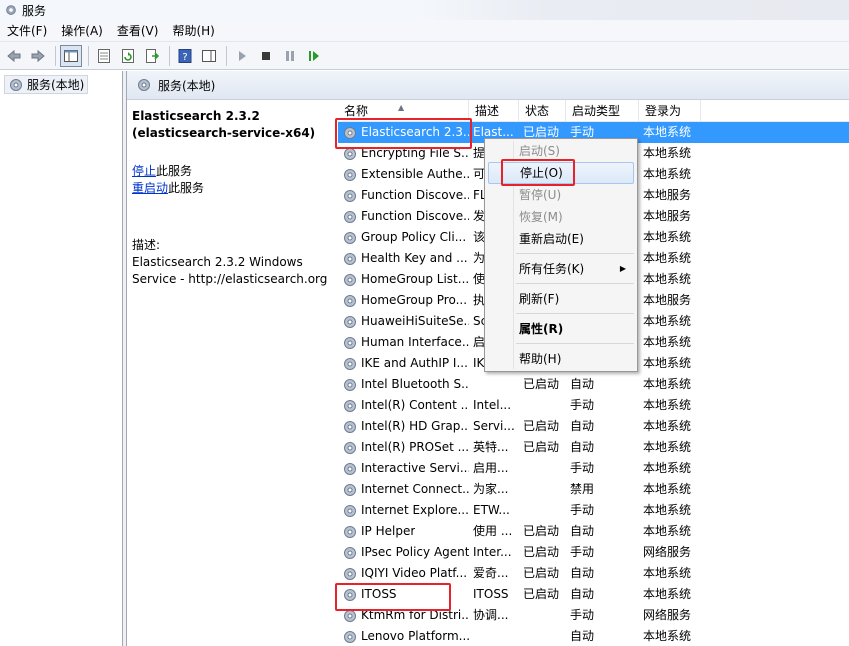  I want to click on properties-icon, so click(104, 55).